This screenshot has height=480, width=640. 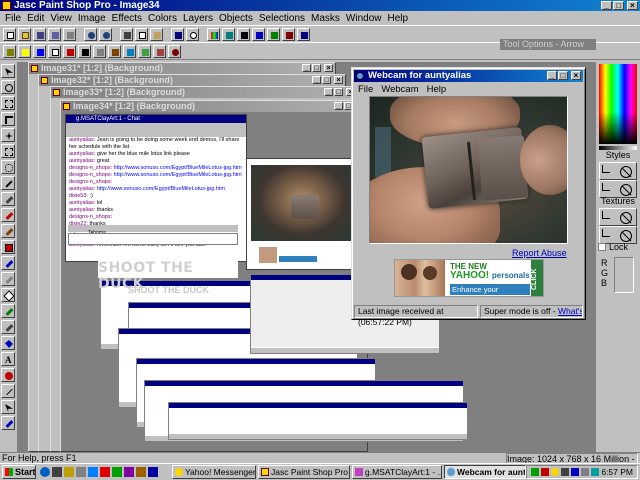 I want to click on app-icon, so click(x=6, y=5).